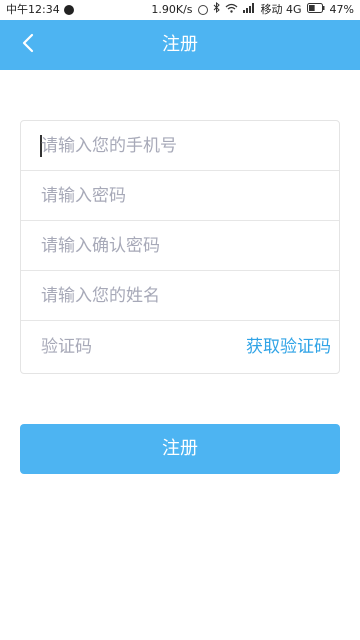  Describe the element at coordinates (141, 195) in the screenshot. I see `password-input` at that location.